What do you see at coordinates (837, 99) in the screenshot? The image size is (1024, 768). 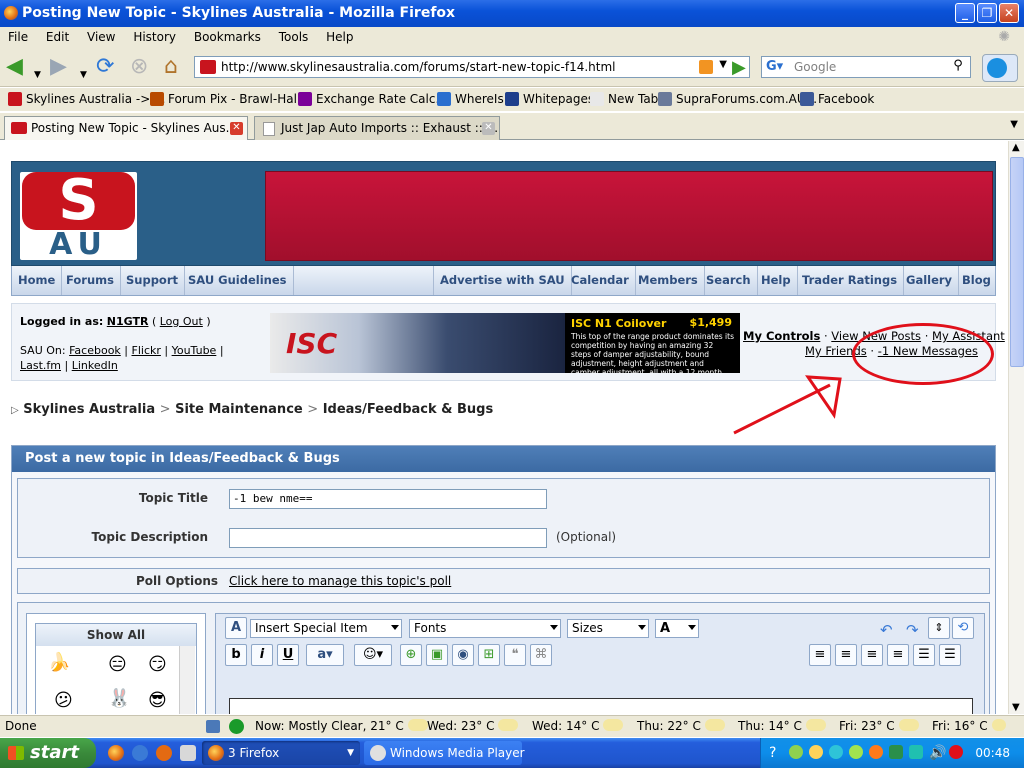 I see `bookmark-item: Facebook` at bounding box center [837, 99].